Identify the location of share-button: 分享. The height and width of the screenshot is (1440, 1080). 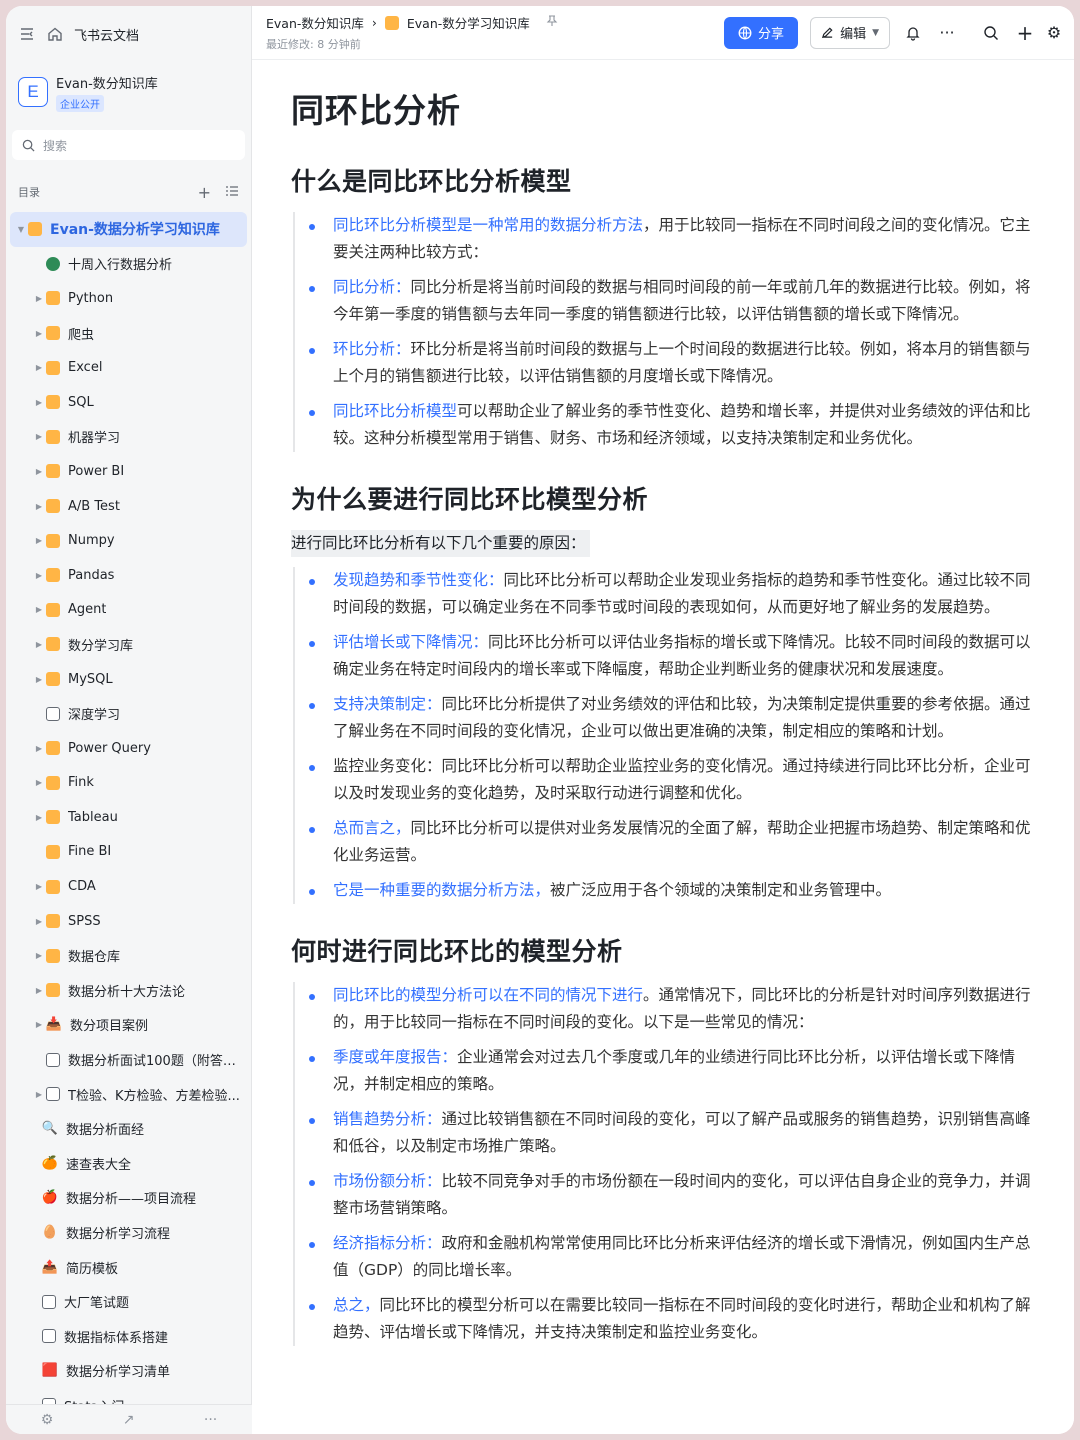
(761, 32).